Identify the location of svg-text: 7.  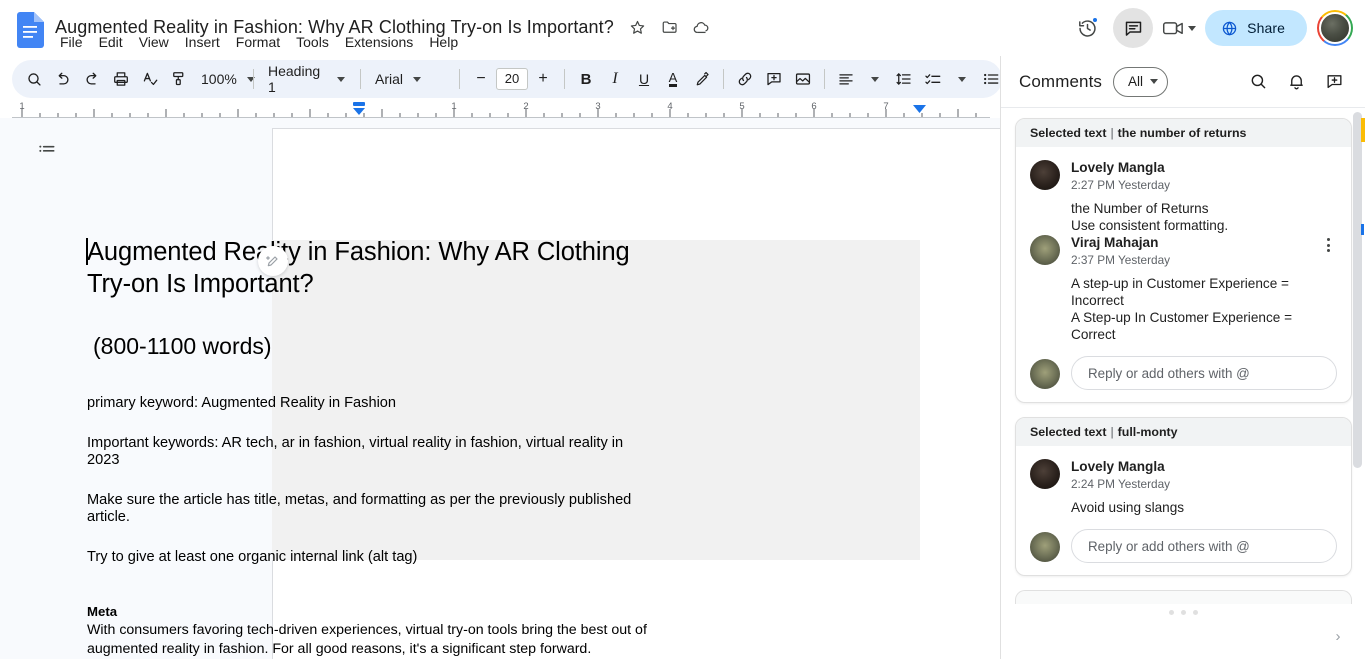
(885, 106).